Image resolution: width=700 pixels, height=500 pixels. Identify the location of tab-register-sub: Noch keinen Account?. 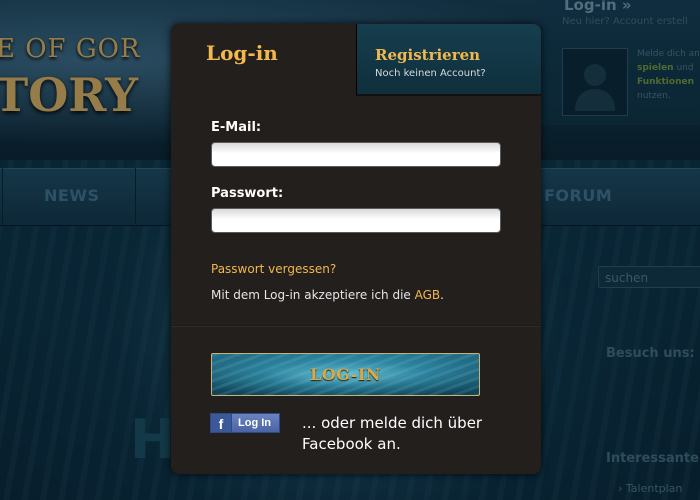
(430, 73).